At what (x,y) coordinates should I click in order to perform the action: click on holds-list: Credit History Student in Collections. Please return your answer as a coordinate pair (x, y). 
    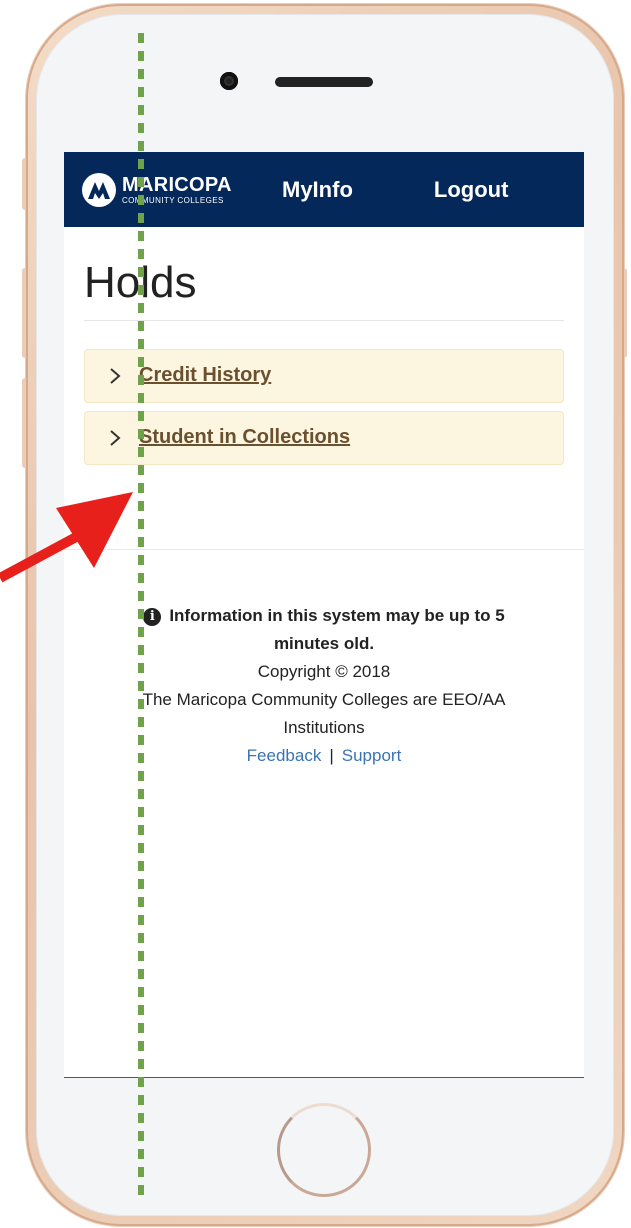
    Looking at the image, I should click on (324, 406).